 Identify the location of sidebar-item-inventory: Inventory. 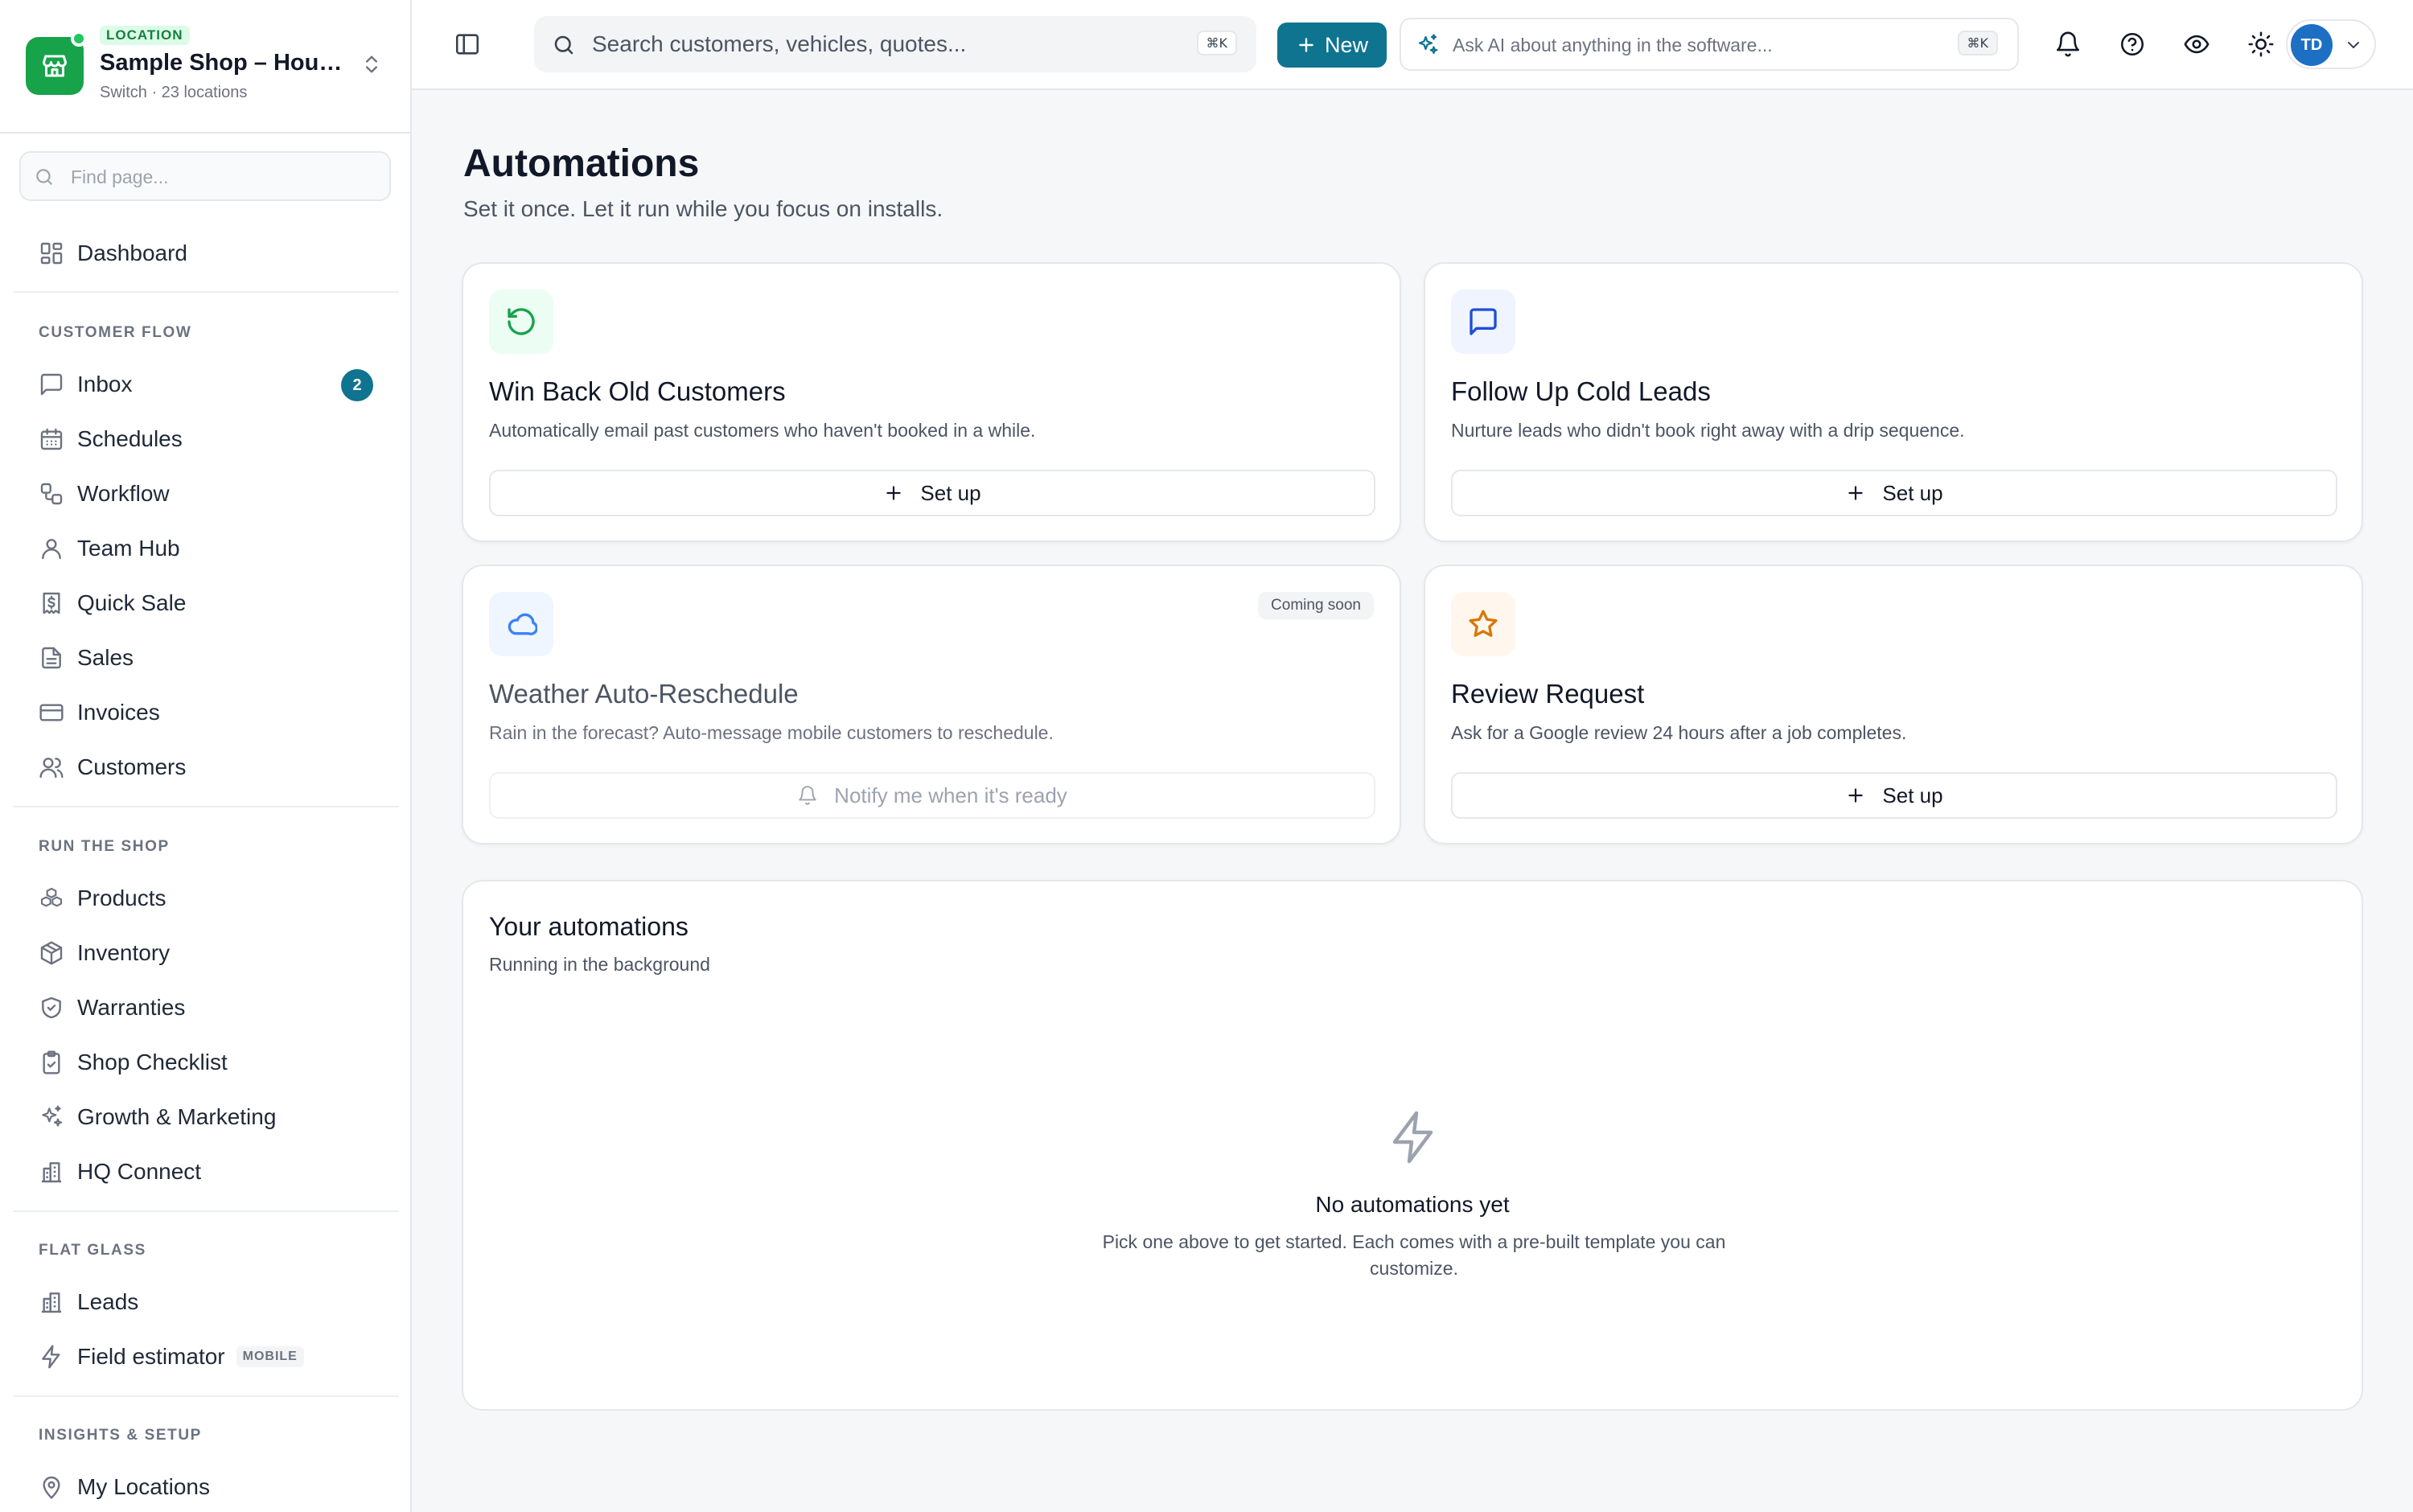
(206, 953).